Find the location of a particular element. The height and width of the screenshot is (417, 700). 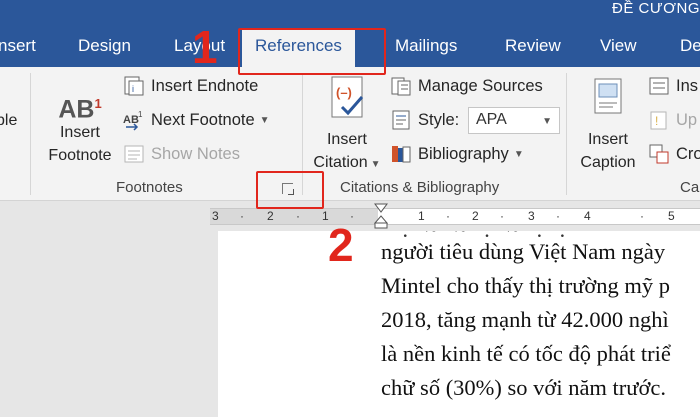

insert-caption-button: Insert Caption is located at coordinates (608, 124).